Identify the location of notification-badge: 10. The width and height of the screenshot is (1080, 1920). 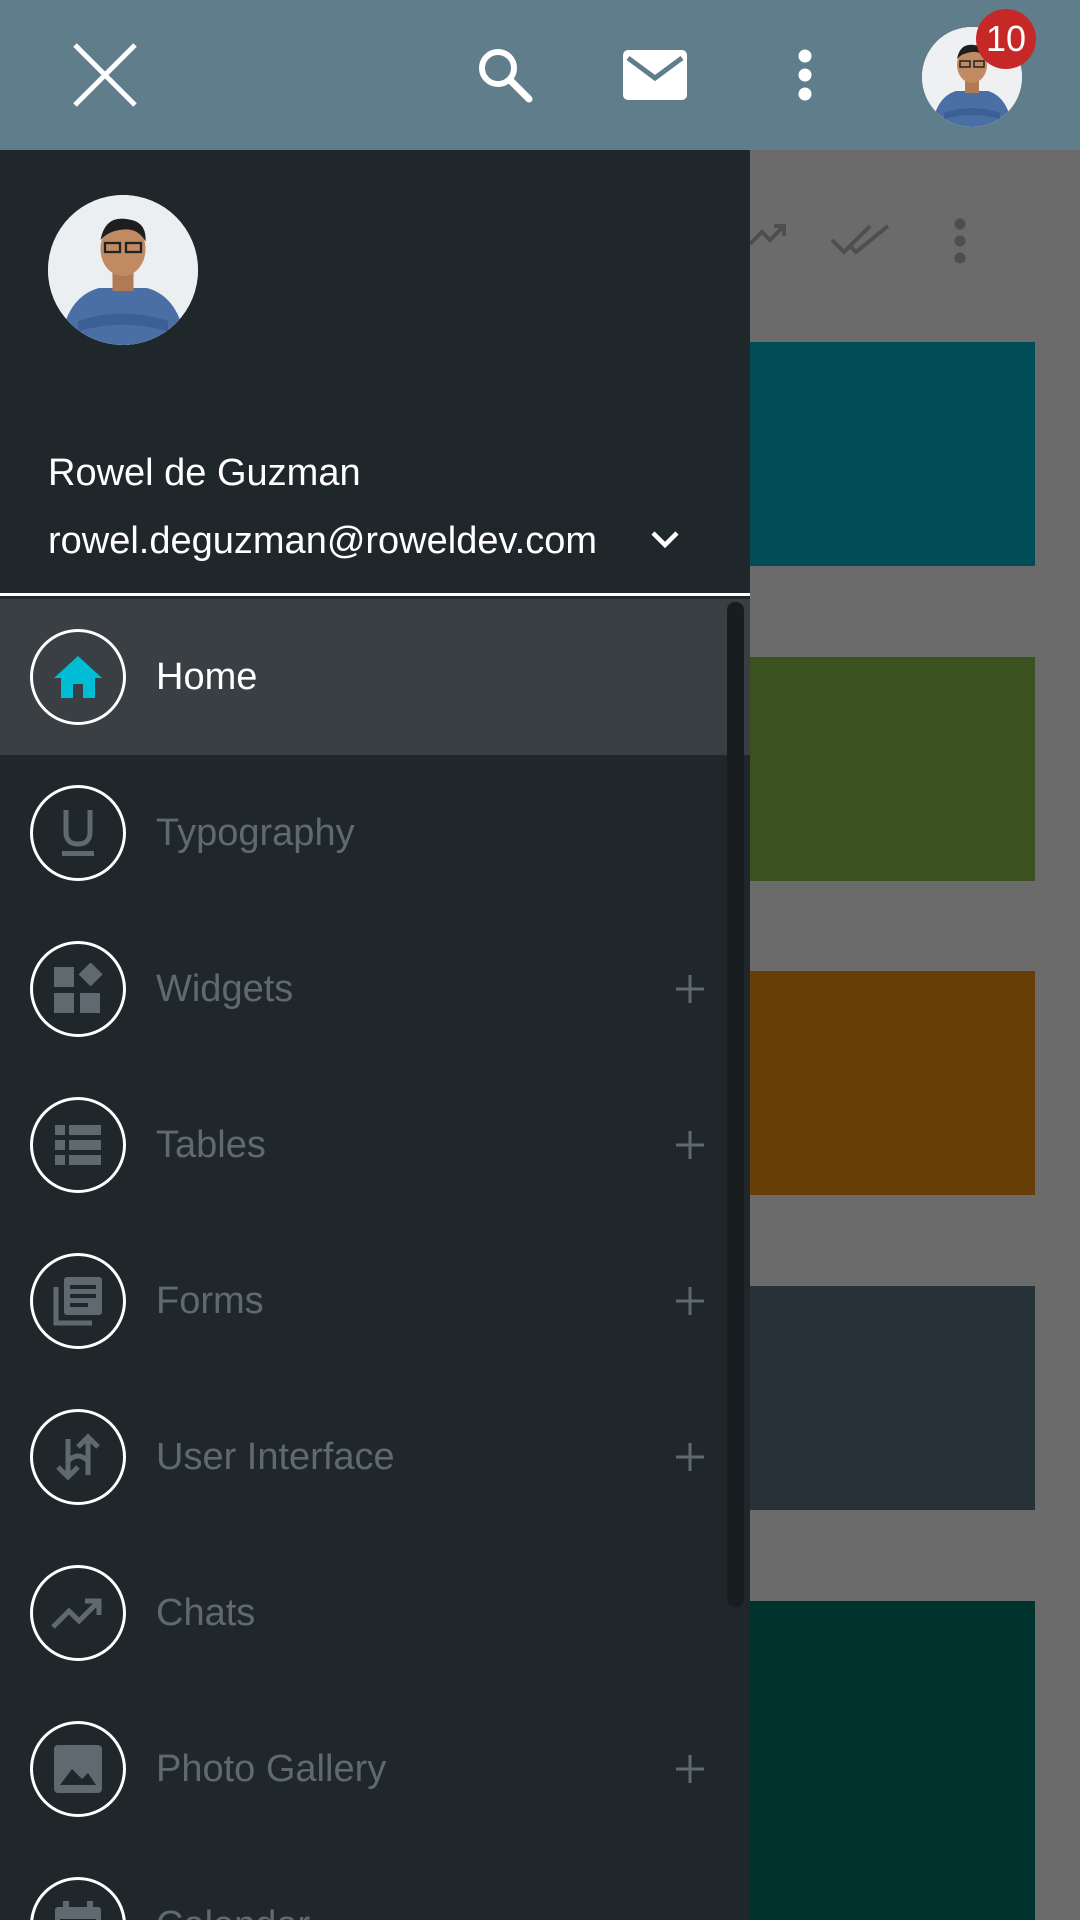
(1006, 39).